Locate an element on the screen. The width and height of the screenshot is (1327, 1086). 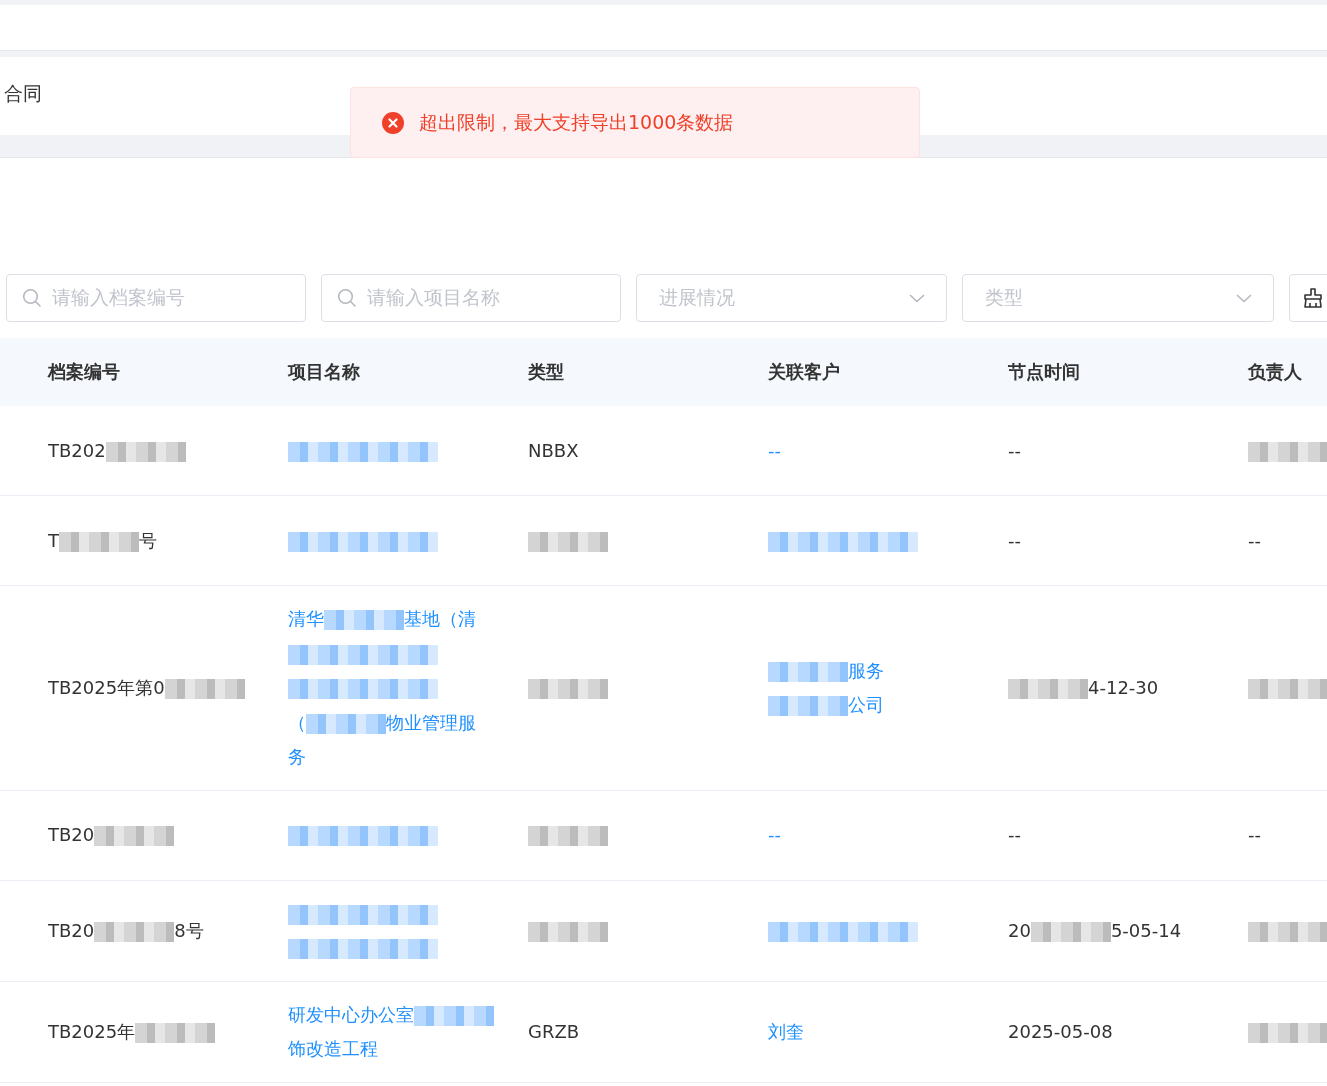
column-header: 类型 is located at coordinates (546, 372).